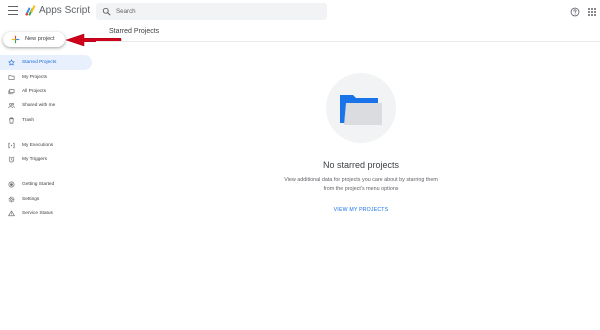 This screenshot has height=330, width=600. I want to click on sidebar-item-my-projects: My Projects, so click(46, 77).